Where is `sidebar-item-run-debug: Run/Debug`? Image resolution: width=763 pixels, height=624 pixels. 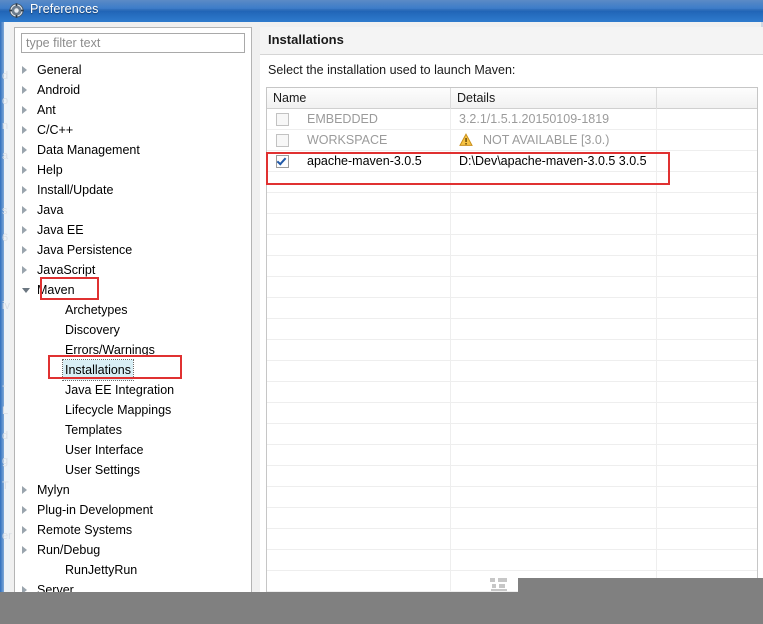
sidebar-item-run-debug: Run/Debug is located at coordinates (133, 550).